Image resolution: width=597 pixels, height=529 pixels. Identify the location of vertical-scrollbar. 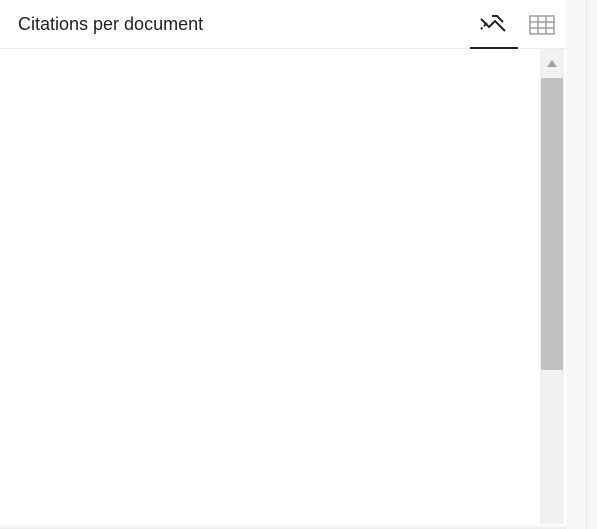
(552, 289).